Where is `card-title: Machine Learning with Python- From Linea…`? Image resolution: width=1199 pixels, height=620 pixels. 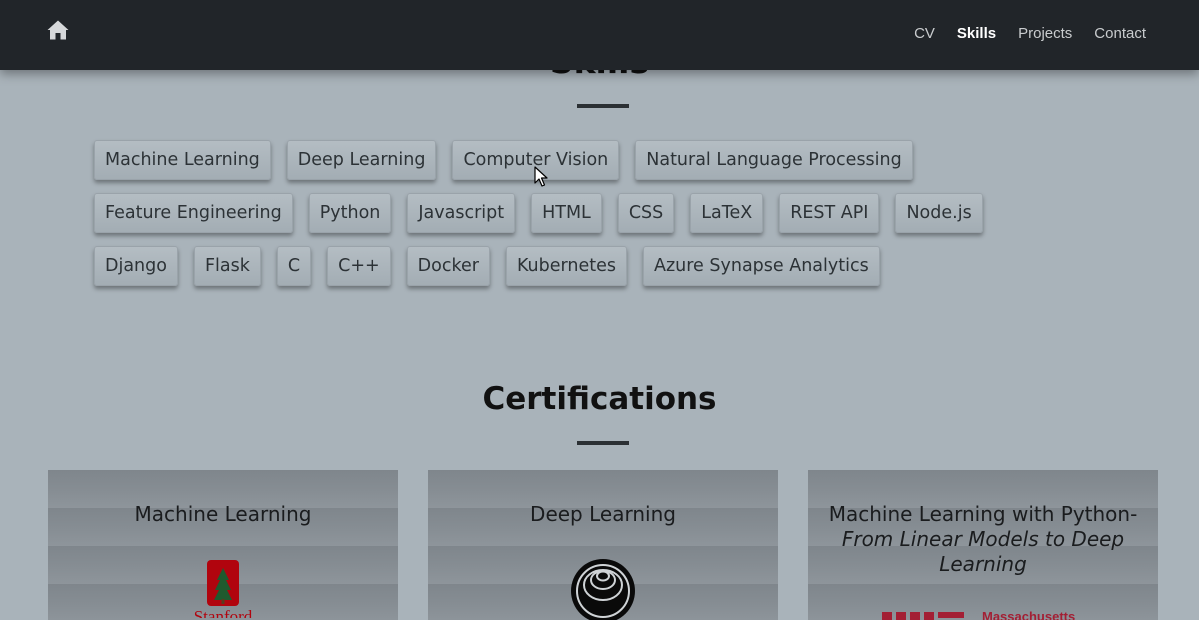
card-title: Machine Learning with Python- From Linea… is located at coordinates (983, 523).